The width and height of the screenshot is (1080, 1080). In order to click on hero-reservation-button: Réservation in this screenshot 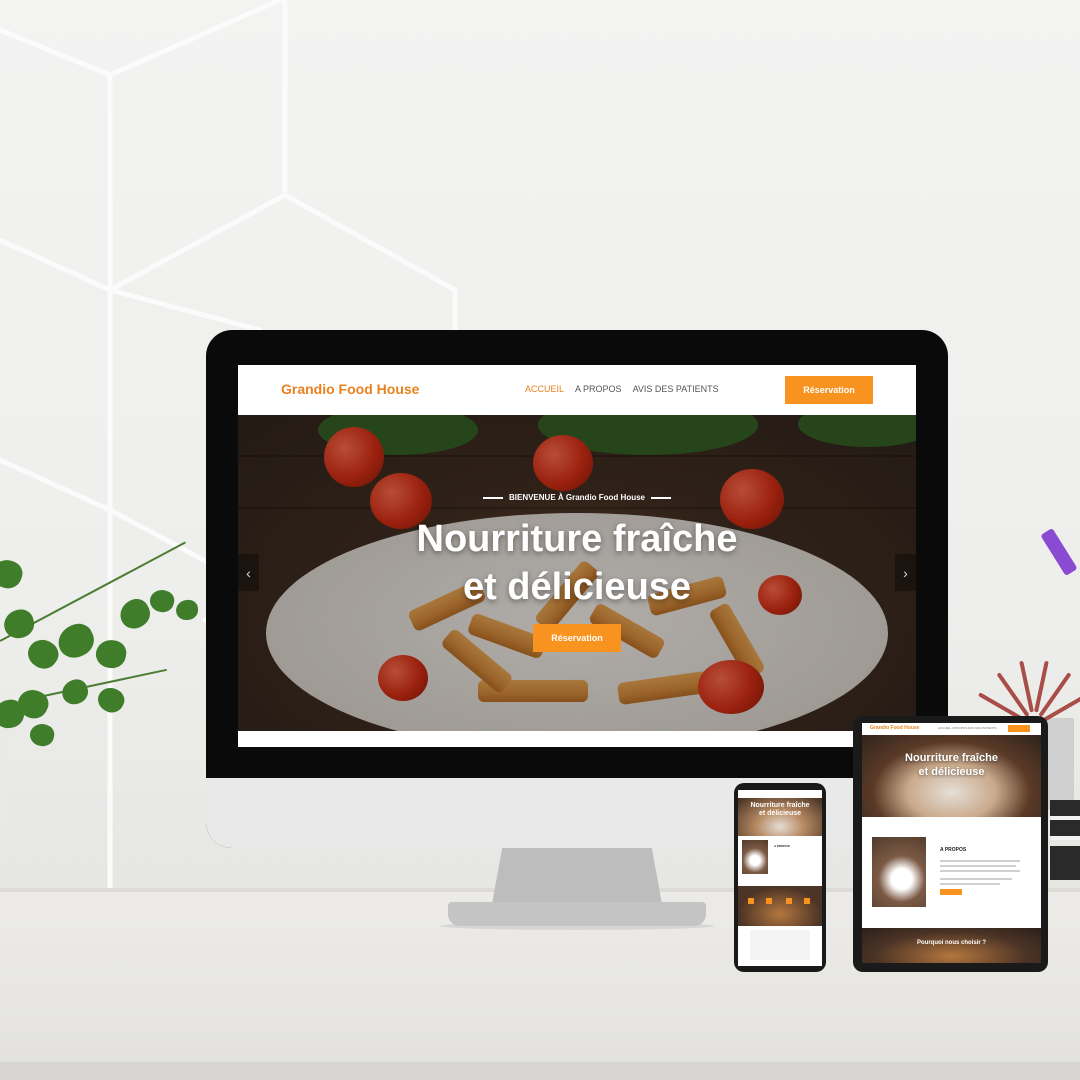, I will do `click(577, 638)`.